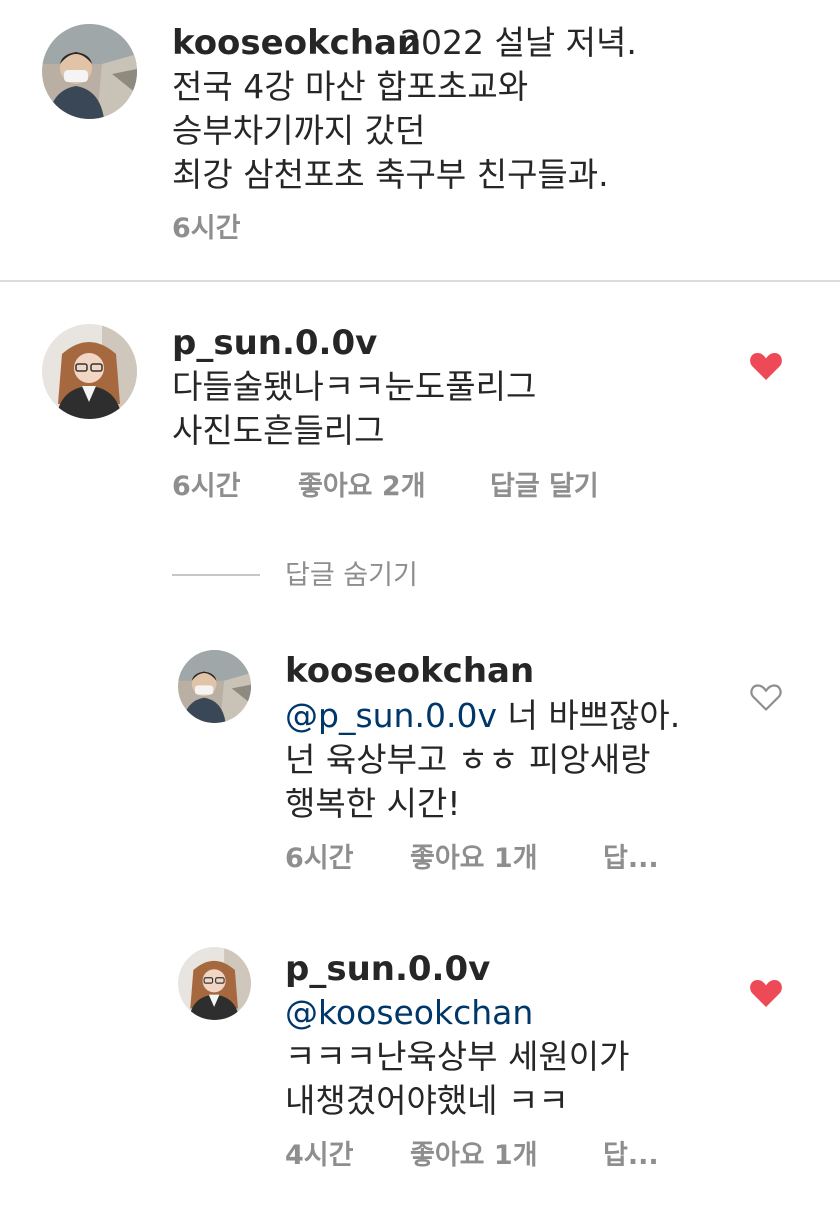  I want to click on reply-text-line-3: 행복한 시간!, so click(373, 803).